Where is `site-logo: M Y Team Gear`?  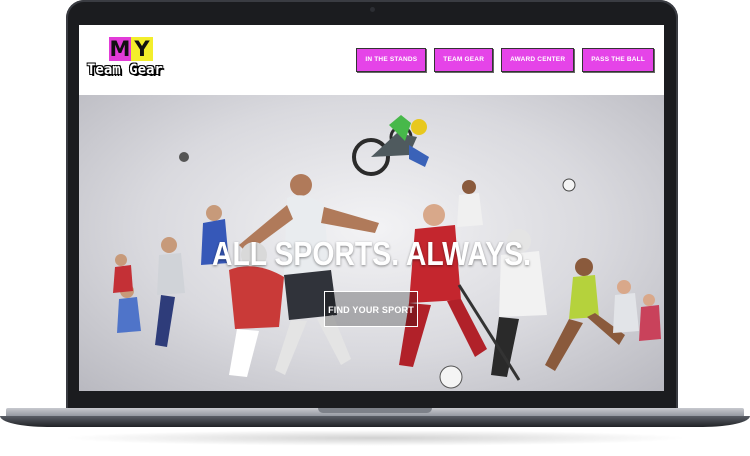 site-logo: M Y Team Gear is located at coordinates (134, 60).